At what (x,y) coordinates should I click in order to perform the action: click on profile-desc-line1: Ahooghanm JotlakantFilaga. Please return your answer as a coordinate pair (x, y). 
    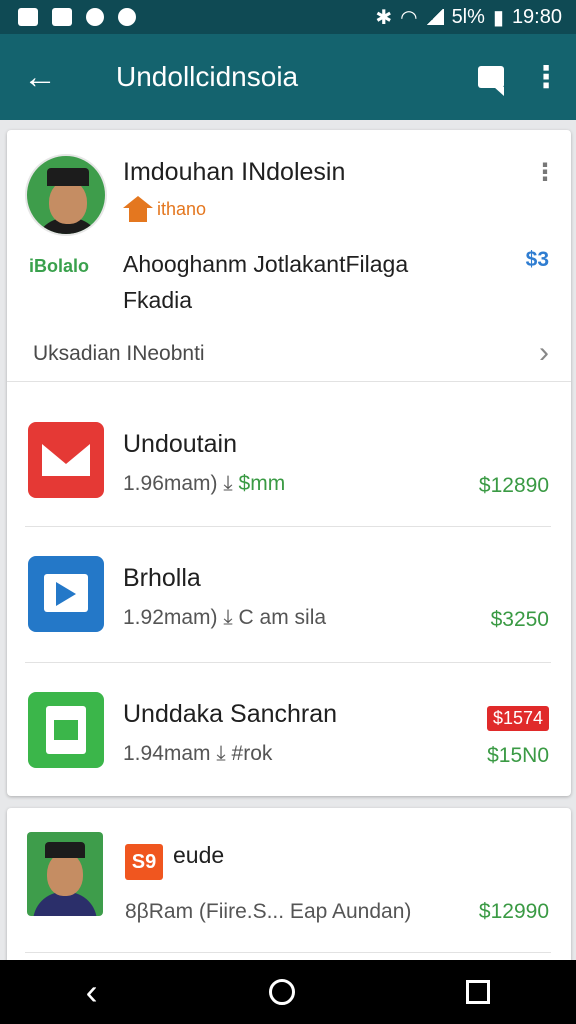
    Looking at the image, I should click on (266, 264).